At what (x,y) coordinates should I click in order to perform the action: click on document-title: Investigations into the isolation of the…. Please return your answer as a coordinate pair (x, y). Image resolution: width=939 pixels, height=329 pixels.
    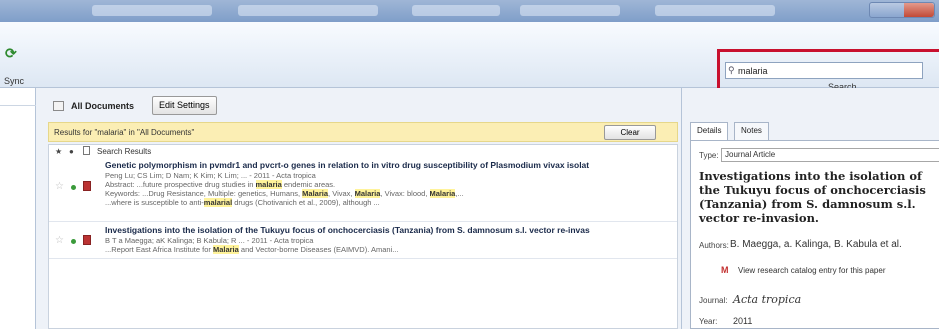
    Looking at the image, I should click on (819, 197).